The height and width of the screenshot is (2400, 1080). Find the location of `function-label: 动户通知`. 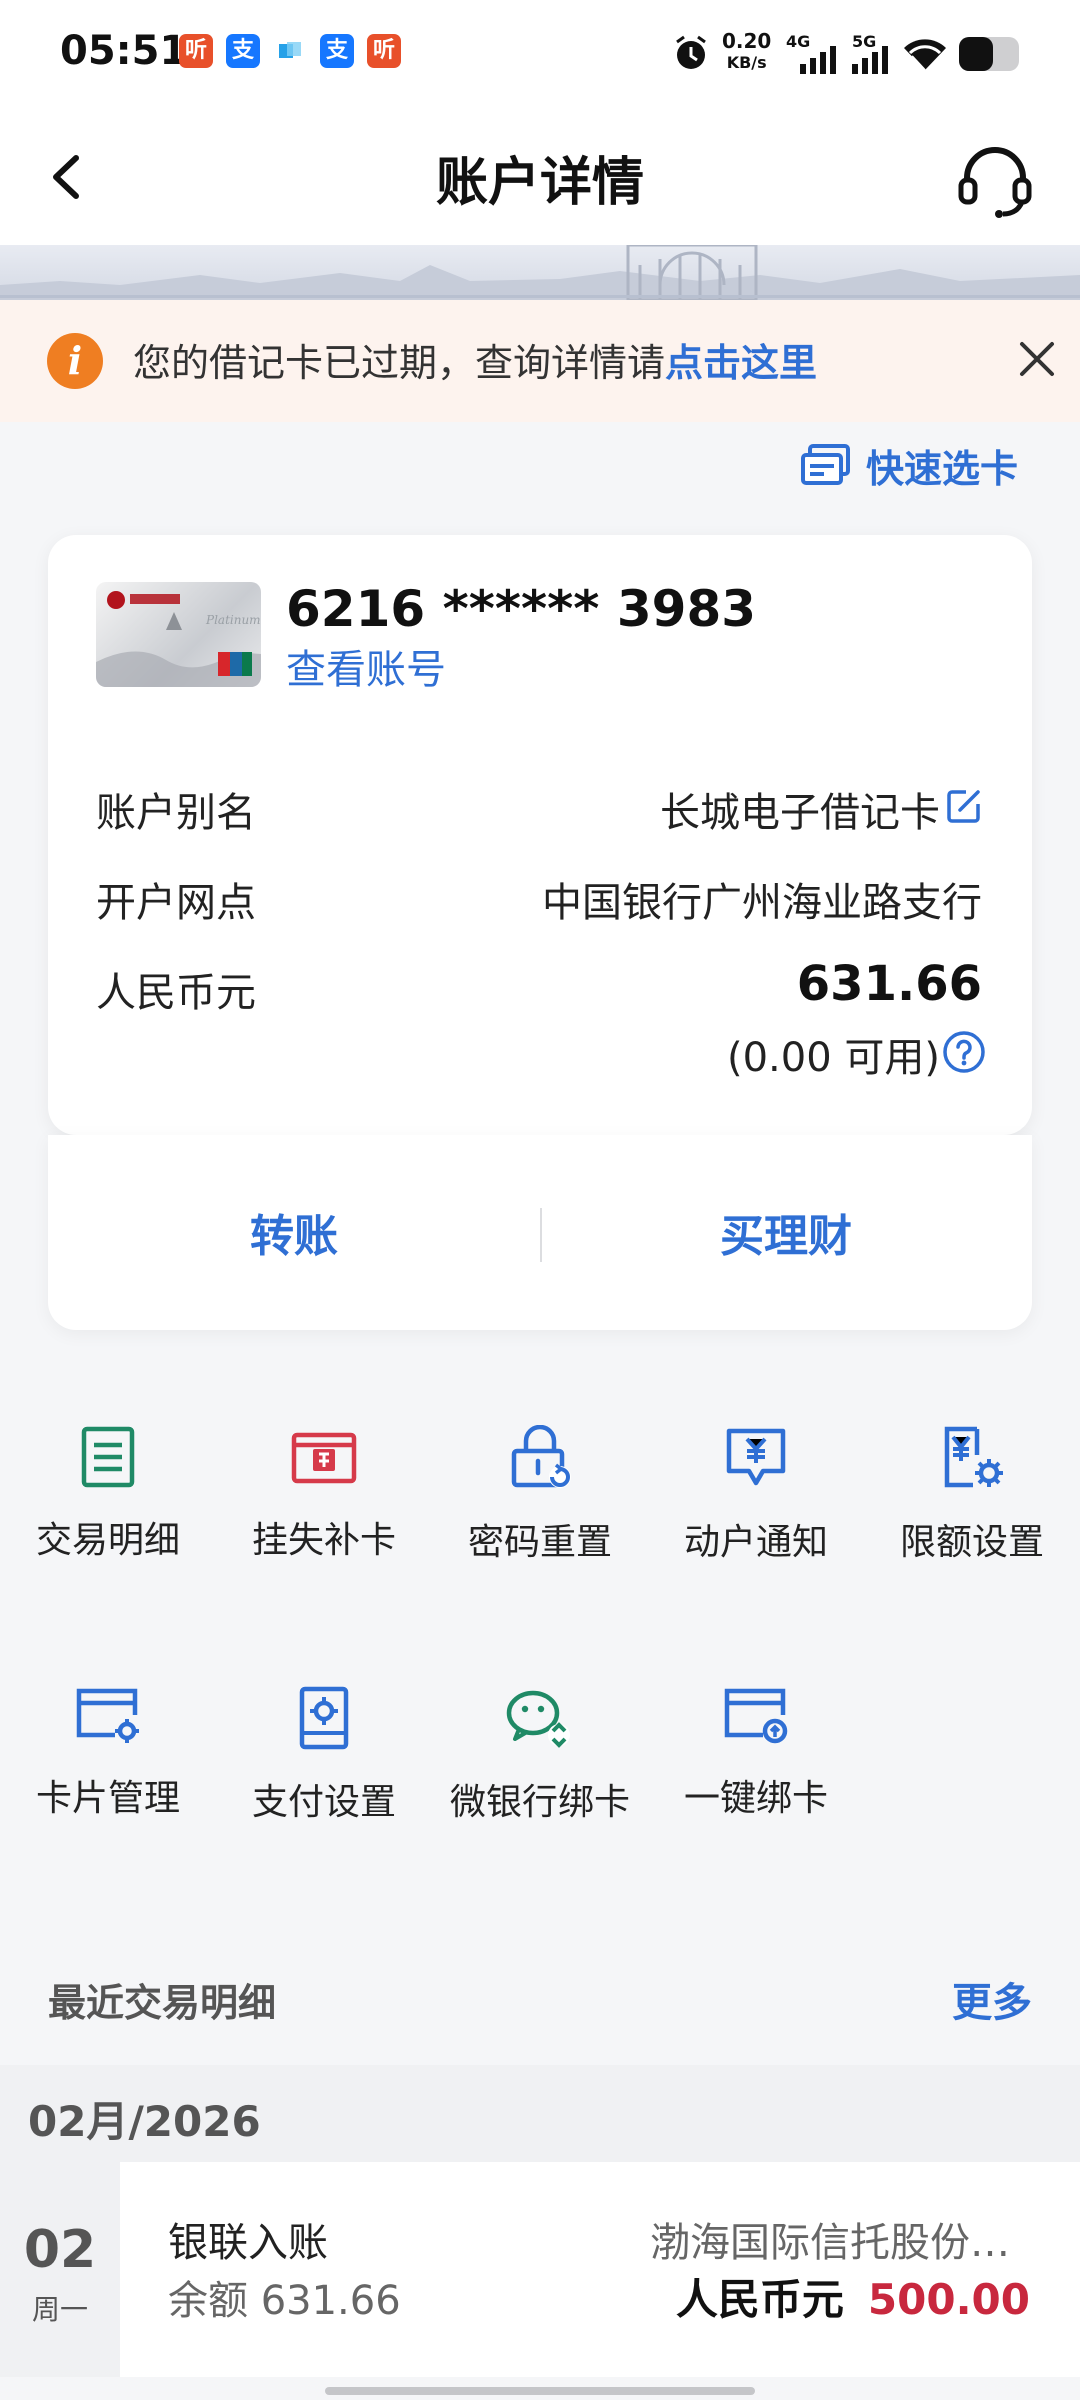

function-label: 动户通知 is located at coordinates (755, 1542).